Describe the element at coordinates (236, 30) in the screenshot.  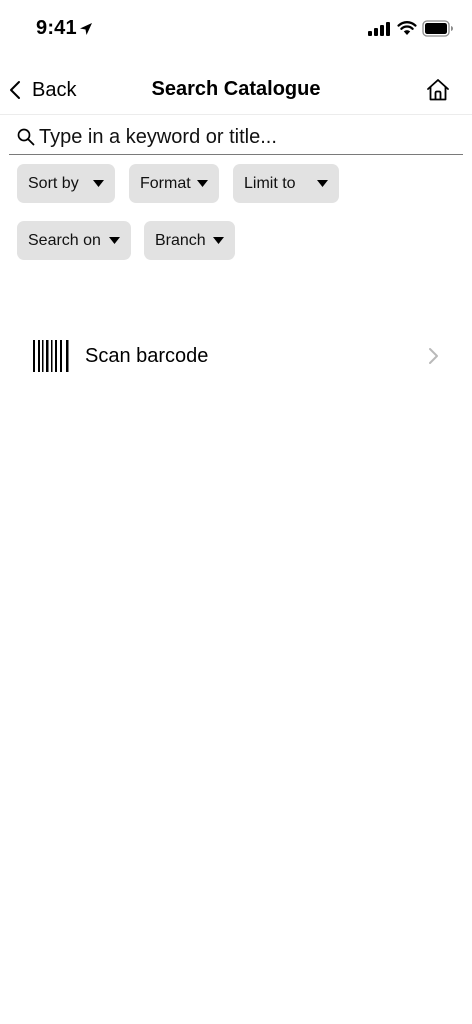
I see `status-bar: 9:41` at that location.